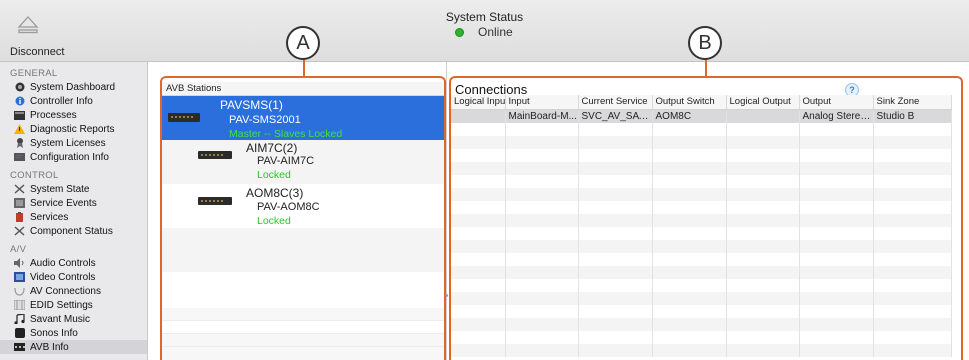  What do you see at coordinates (63, 277) in the screenshot?
I see `sidebar-item-label: Video Controls` at bounding box center [63, 277].